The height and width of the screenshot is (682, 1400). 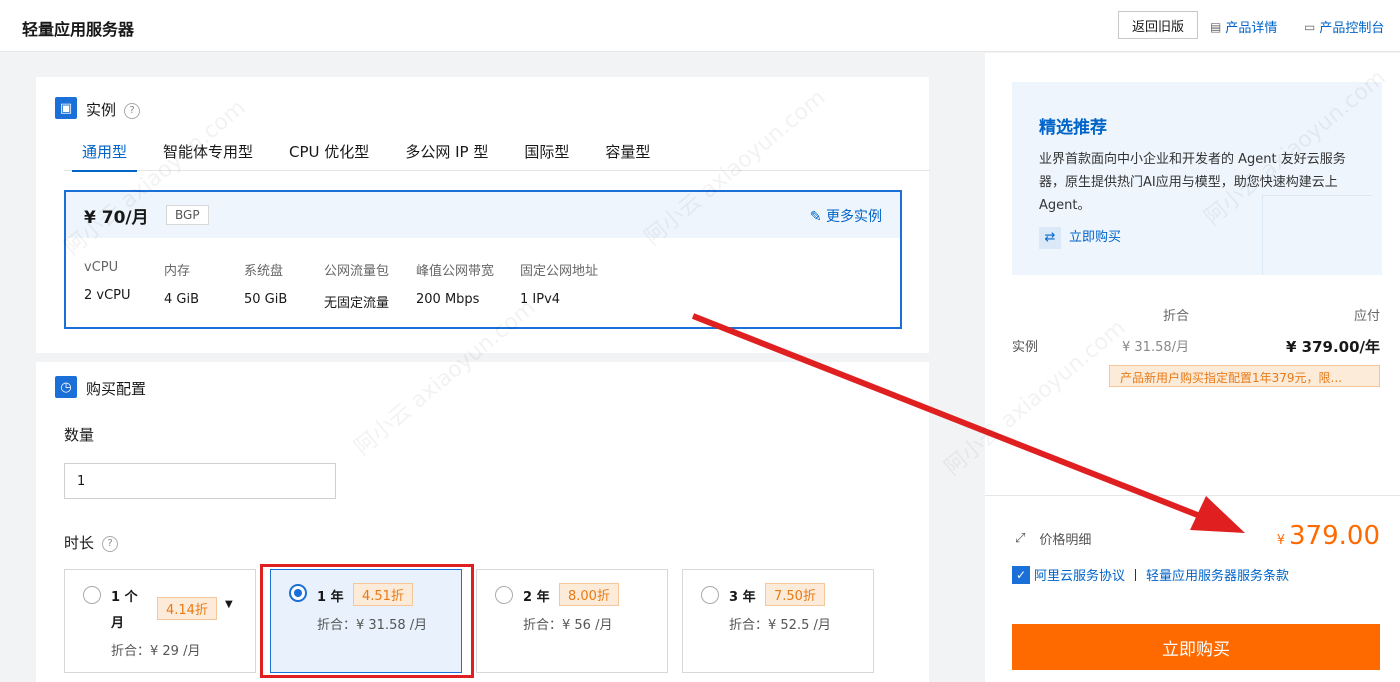 What do you see at coordinates (968, 423) in the screenshot?
I see `annotation-arrow` at bounding box center [968, 423].